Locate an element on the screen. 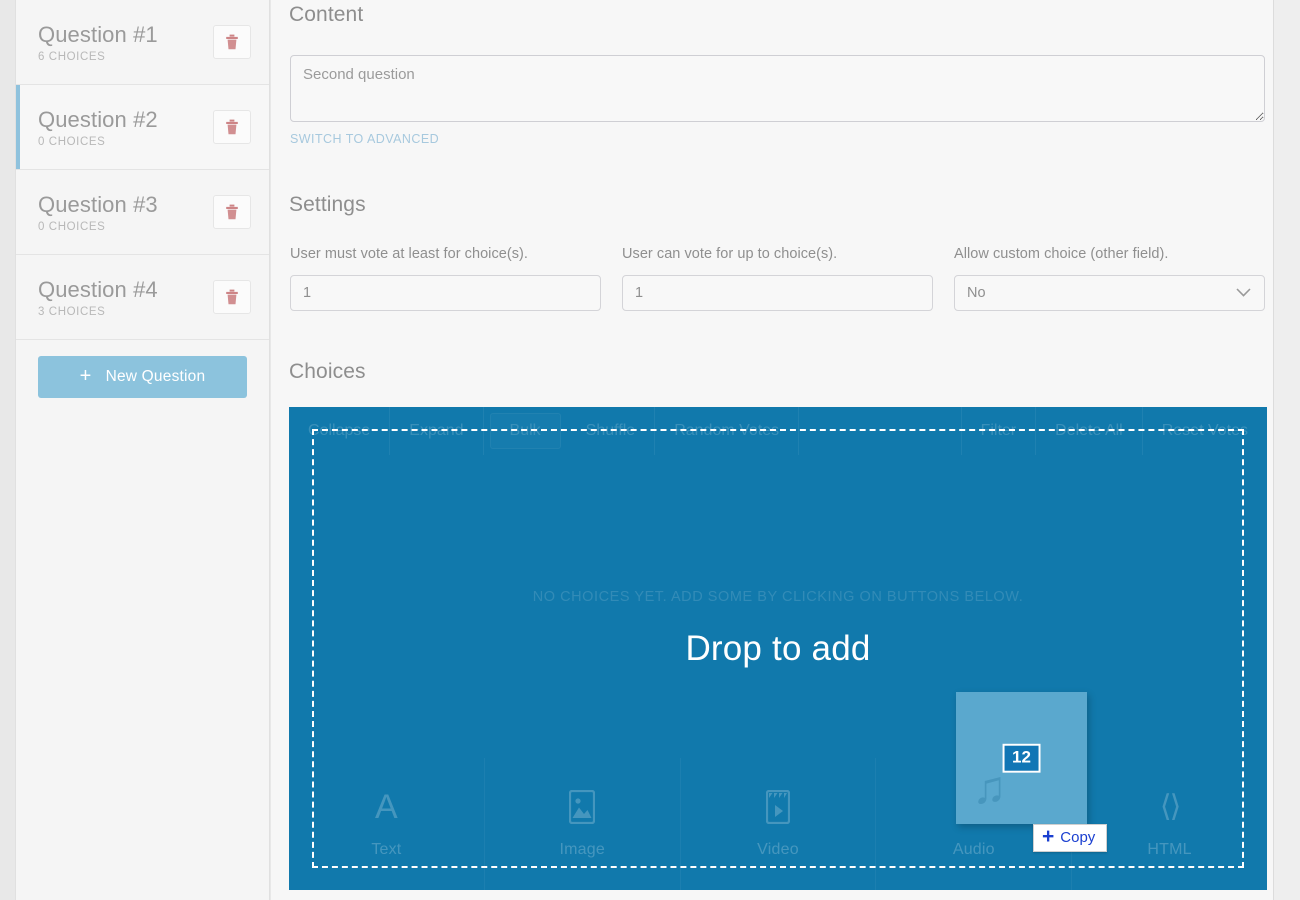  add-video-choice-label: Video is located at coordinates (778, 849).